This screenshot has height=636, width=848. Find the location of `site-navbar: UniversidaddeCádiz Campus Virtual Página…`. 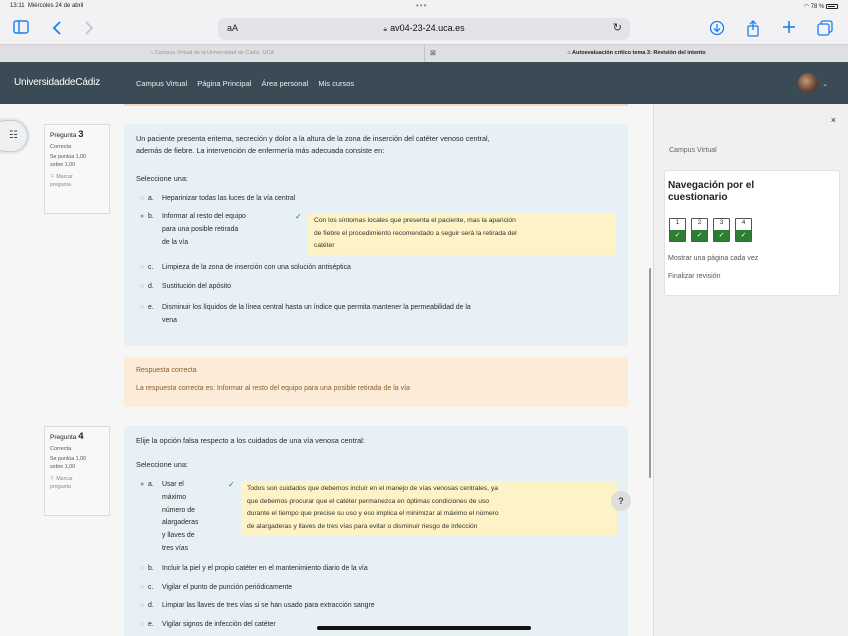

site-navbar: UniversidaddeCádiz Campus Virtual Página… is located at coordinates (424, 83).